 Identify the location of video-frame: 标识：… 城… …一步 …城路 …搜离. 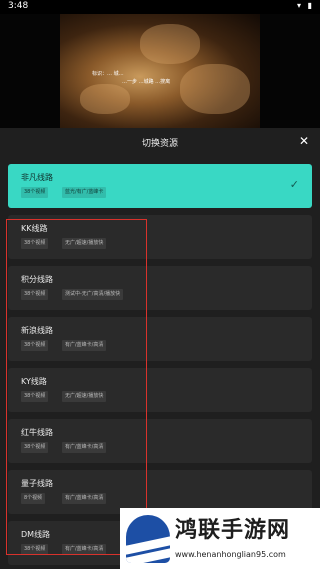
(160, 71).